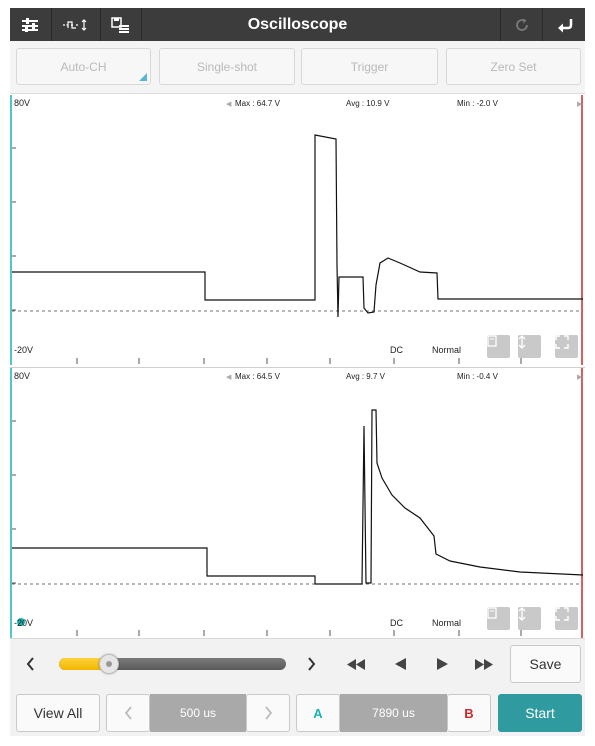 The height and width of the screenshot is (746, 595). I want to click on single-shot-button: Single-shot, so click(227, 66).